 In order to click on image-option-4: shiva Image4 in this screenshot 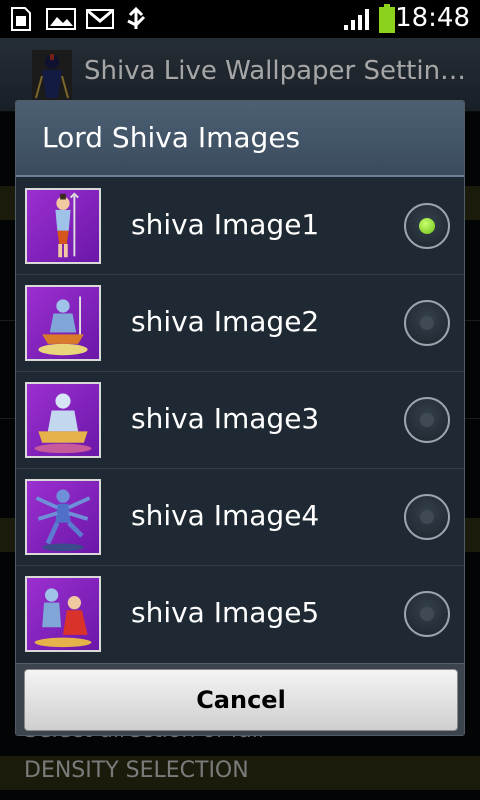, I will do `click(240, 517)`.